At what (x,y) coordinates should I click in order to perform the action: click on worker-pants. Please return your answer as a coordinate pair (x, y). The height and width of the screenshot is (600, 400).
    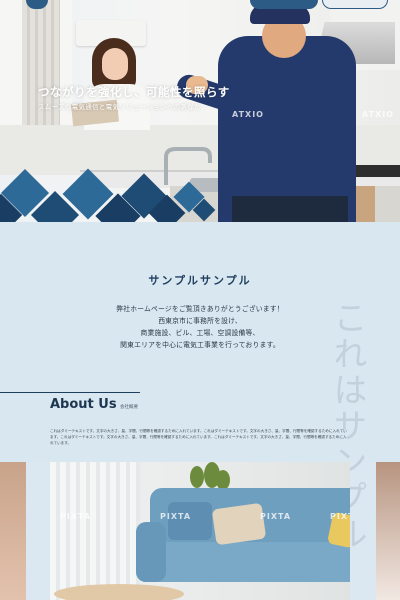
    Looking at the image, I should click on (290, 209).